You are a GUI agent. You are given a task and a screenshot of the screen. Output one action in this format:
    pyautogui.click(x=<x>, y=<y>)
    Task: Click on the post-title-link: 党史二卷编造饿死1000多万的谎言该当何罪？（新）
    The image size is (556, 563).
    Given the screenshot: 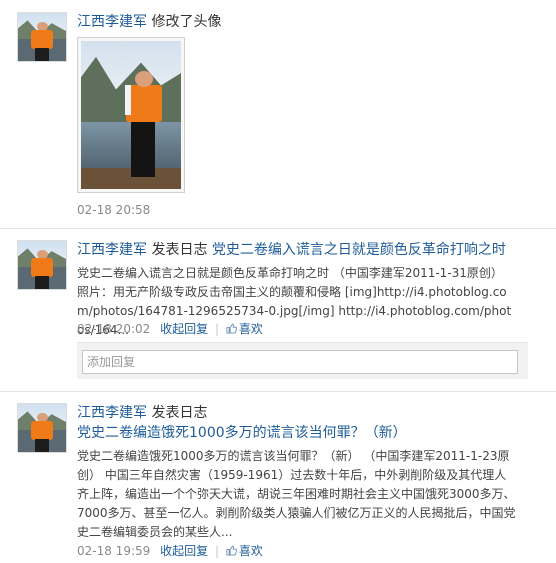 What is the action you would take?
    pyautogui.click(x=242, y=433)
    